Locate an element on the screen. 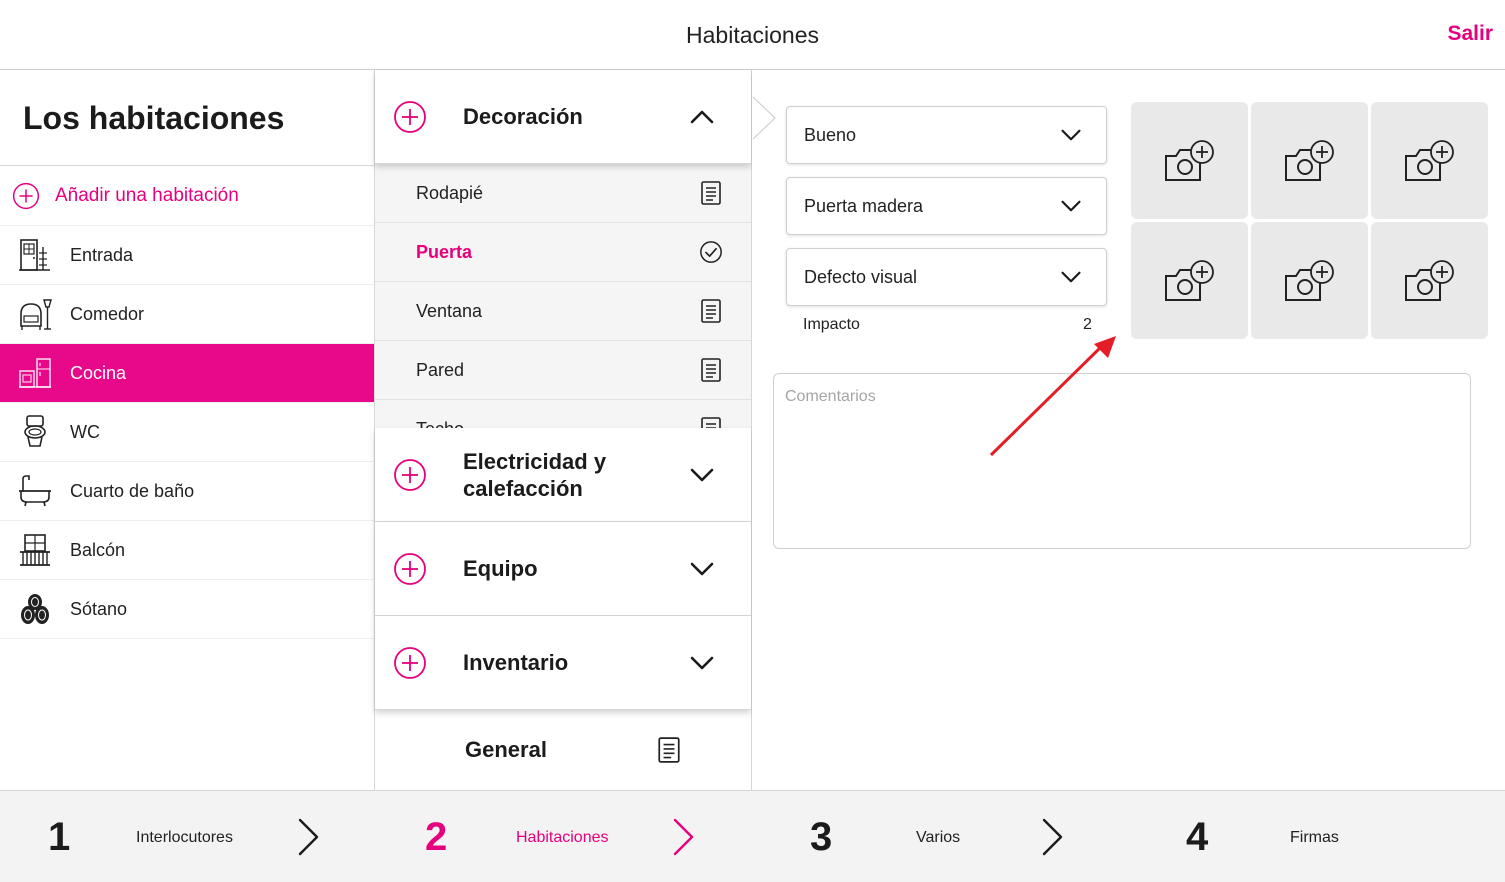  step-number: 1 is located at coordinates (59, 837).